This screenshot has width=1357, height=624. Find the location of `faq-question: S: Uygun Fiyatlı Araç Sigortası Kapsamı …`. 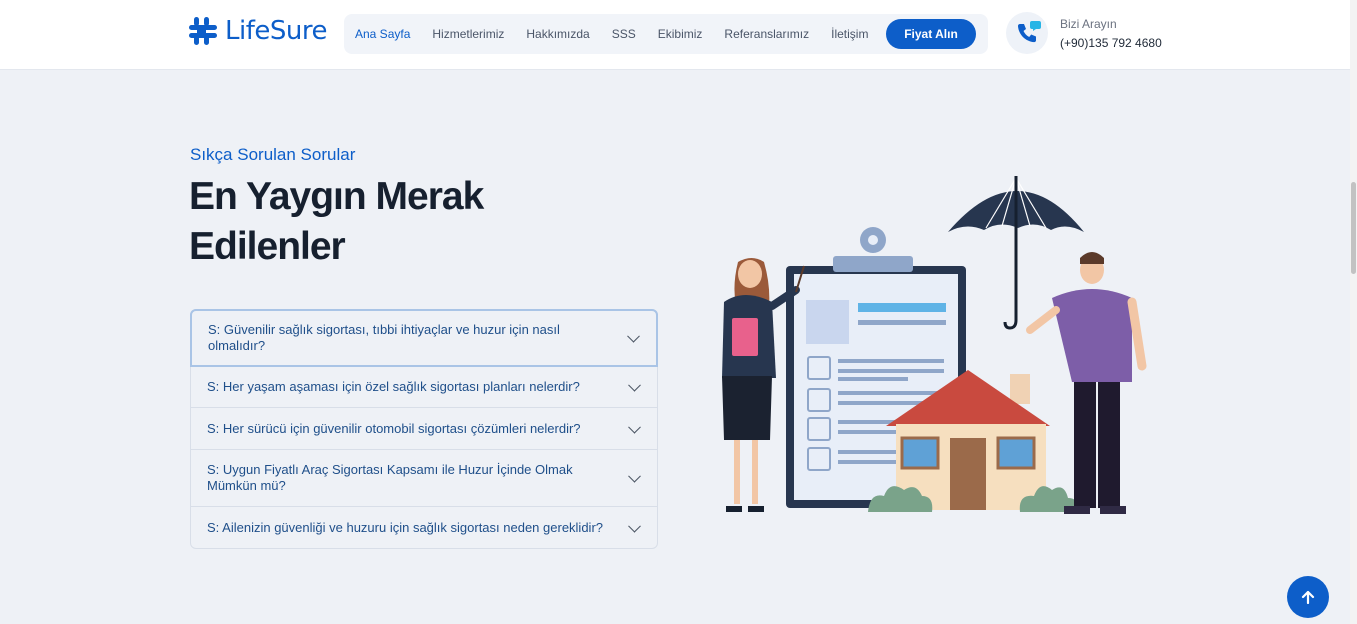

faq-question: S: Uygun Fiyatlı Araç Sigortası Kapsamı … is located at coordinates (390, 477).